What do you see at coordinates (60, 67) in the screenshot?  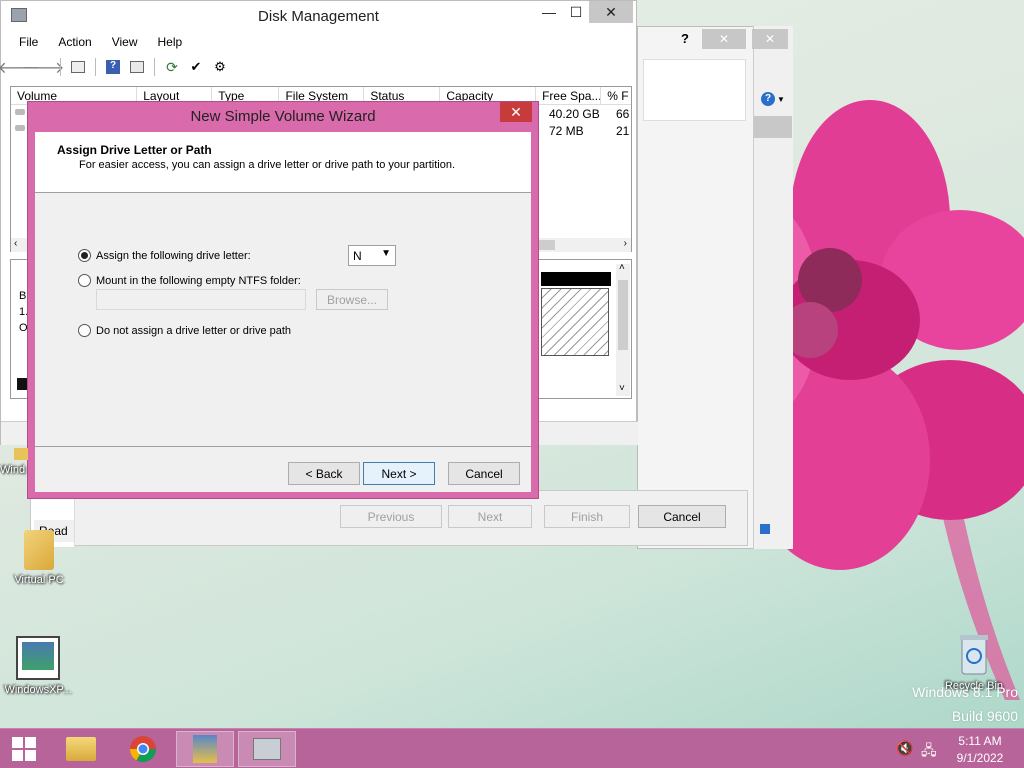 I see `toolbar-separator` at bounding box center [60, 67].